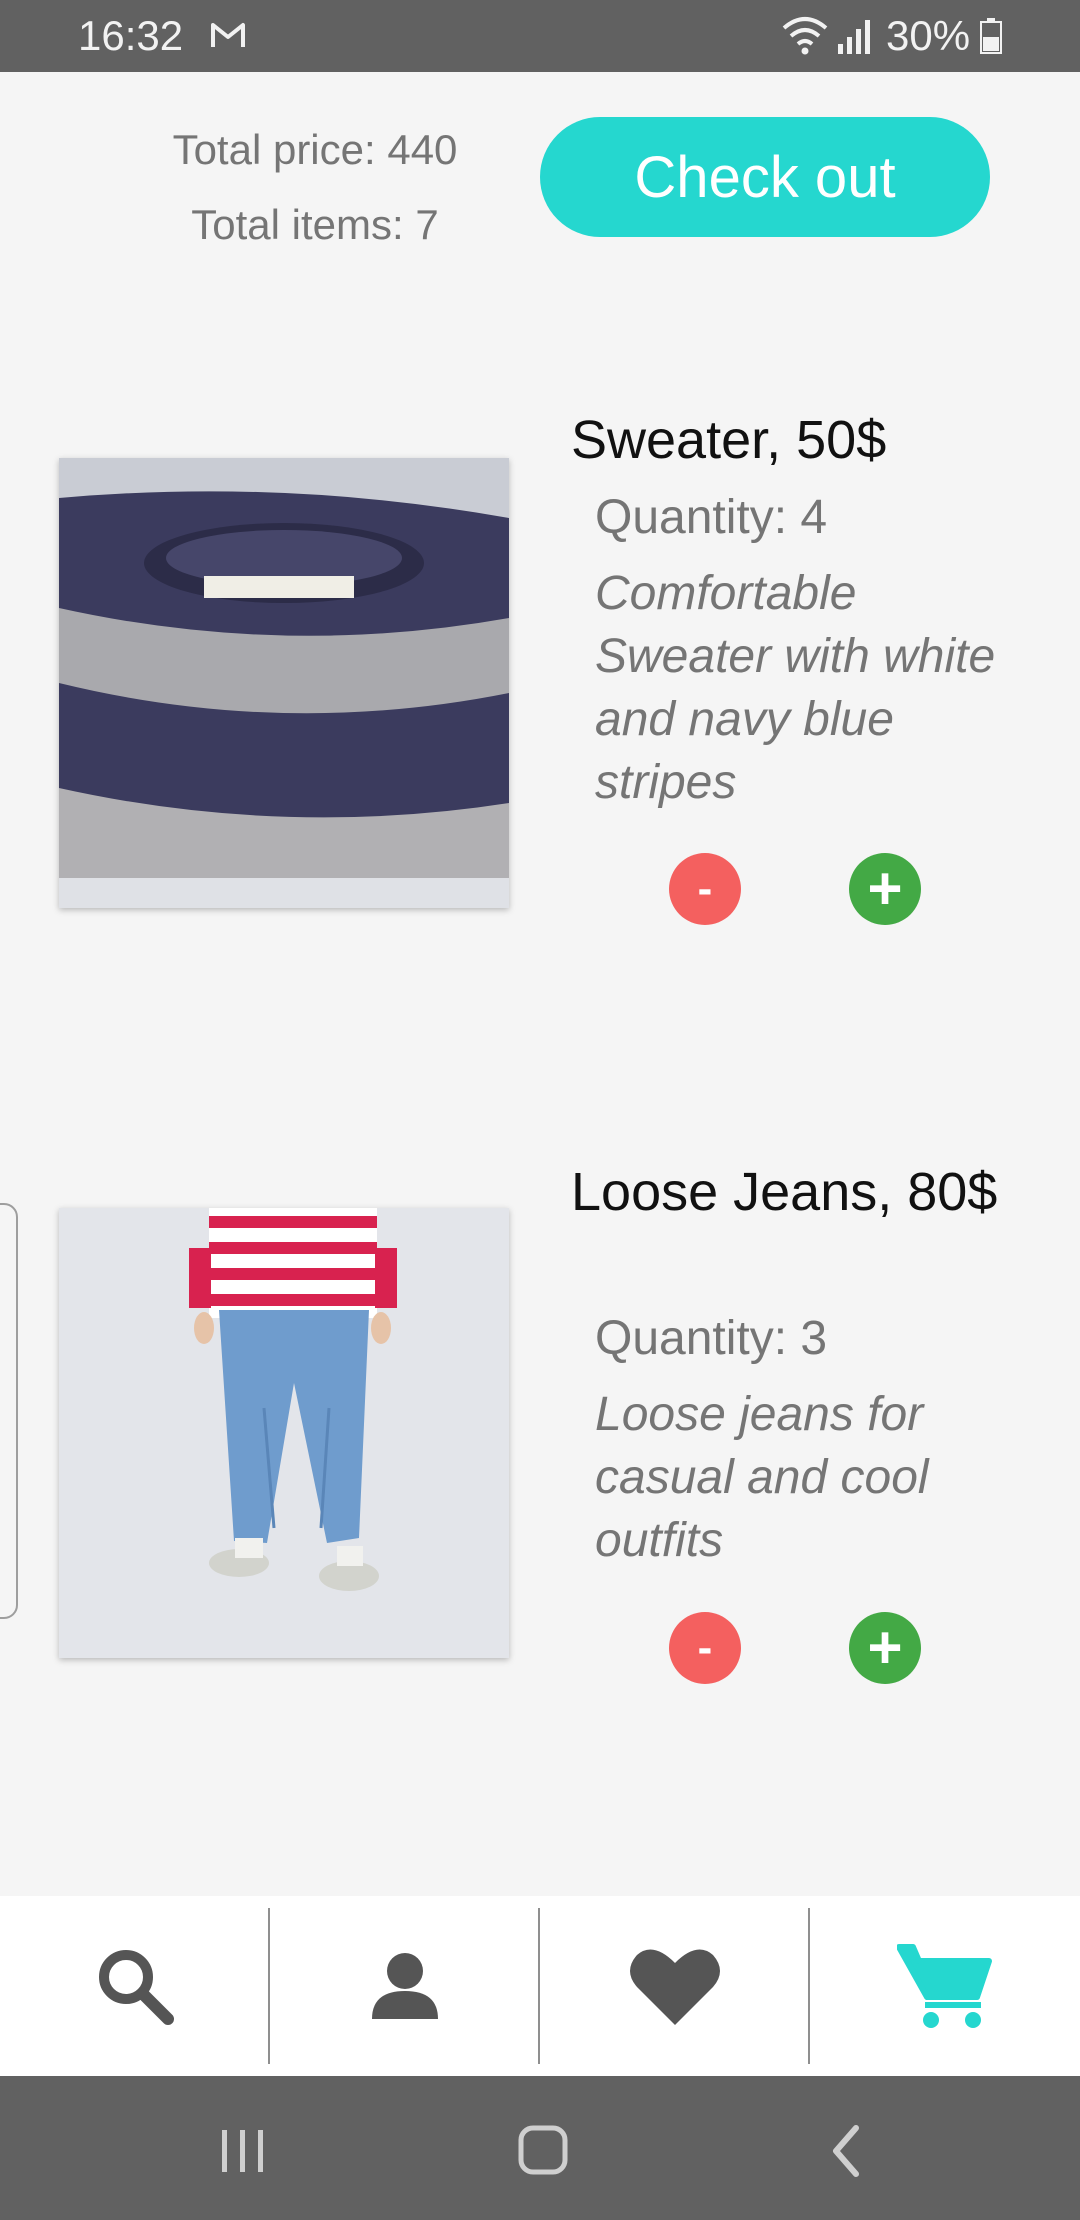  Describe the element at coordinates (991, 36) in the screenshot. I see `battery-icon` at that location.